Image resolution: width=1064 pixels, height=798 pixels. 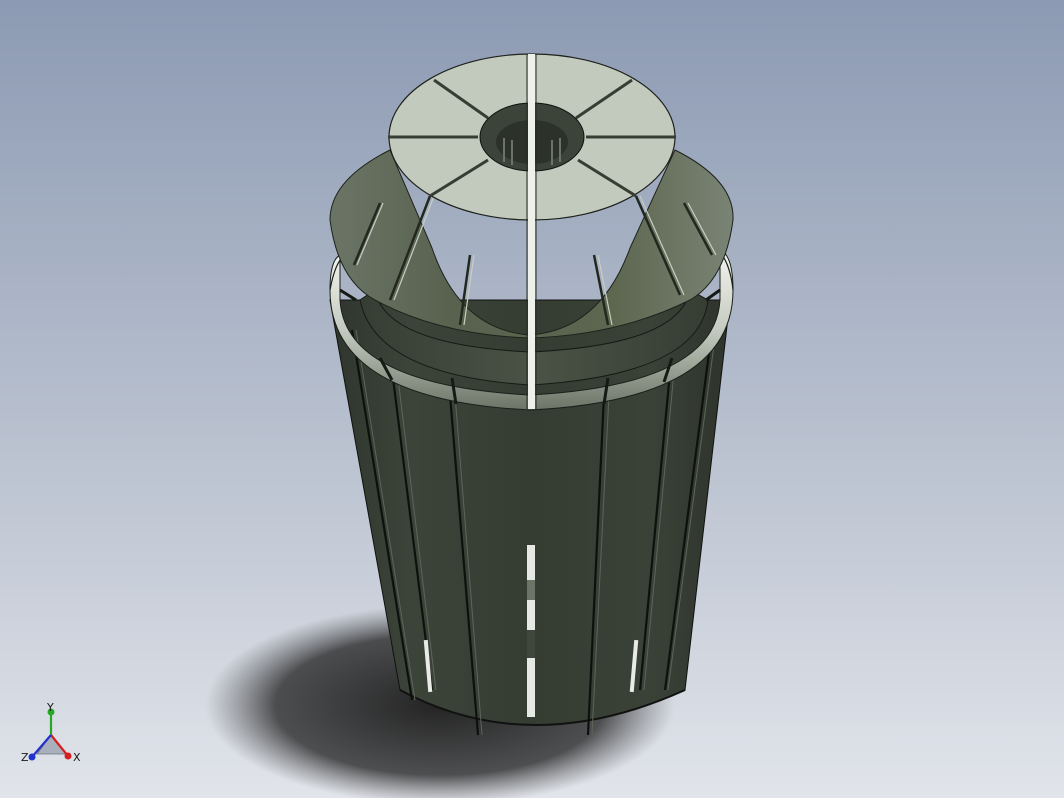 What do you see at coordinates (68, 756) in the screenshot?
I see `x-axis-tip` at bounding box center [68, 756].